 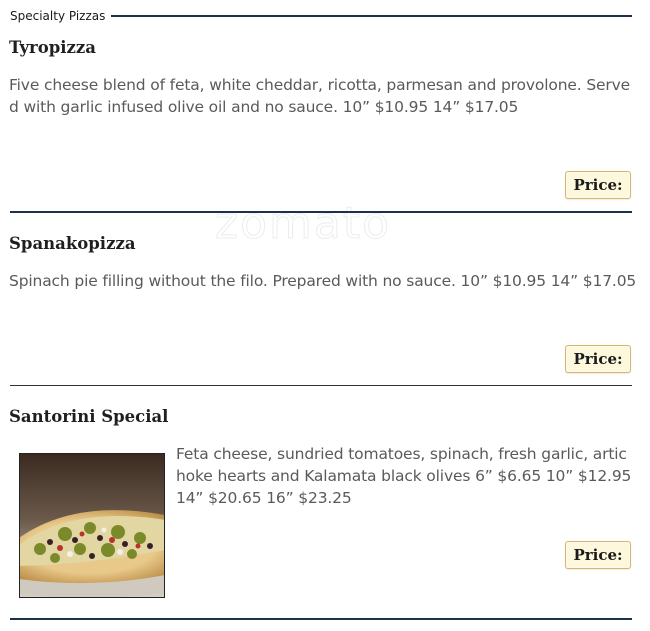 I want to click on item-title: Tyropizza, so click(x=52, y=47).